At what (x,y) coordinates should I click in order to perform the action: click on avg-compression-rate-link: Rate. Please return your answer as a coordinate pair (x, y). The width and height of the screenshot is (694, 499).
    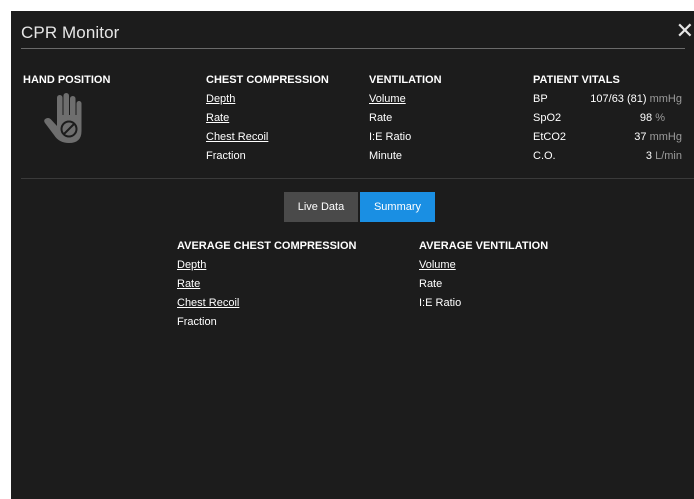
    Looking at the image, I should click on (188, 284).